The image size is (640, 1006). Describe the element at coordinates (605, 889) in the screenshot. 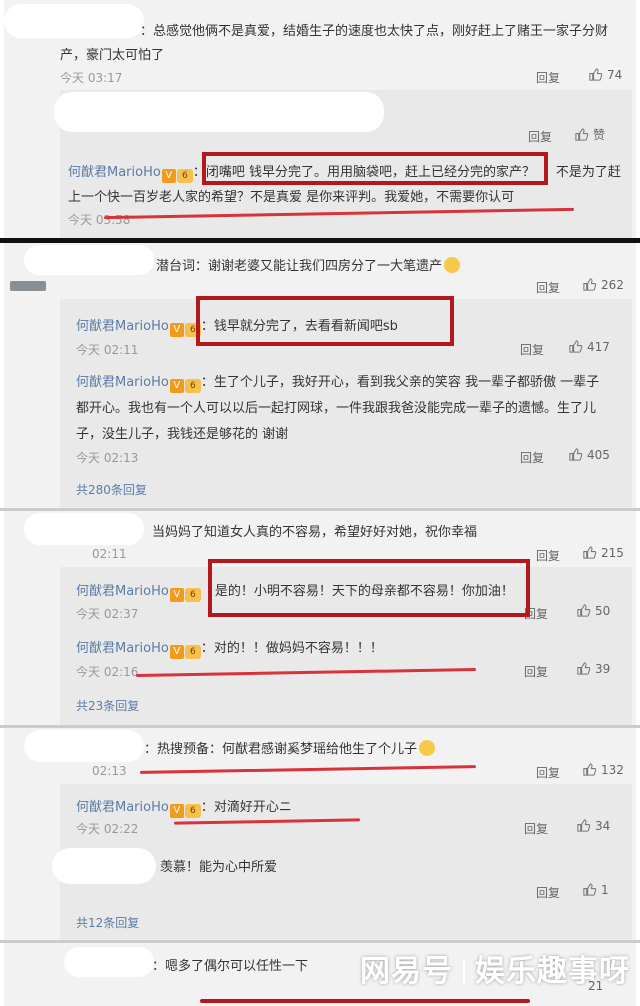

I see `like-count: 1` at that location.